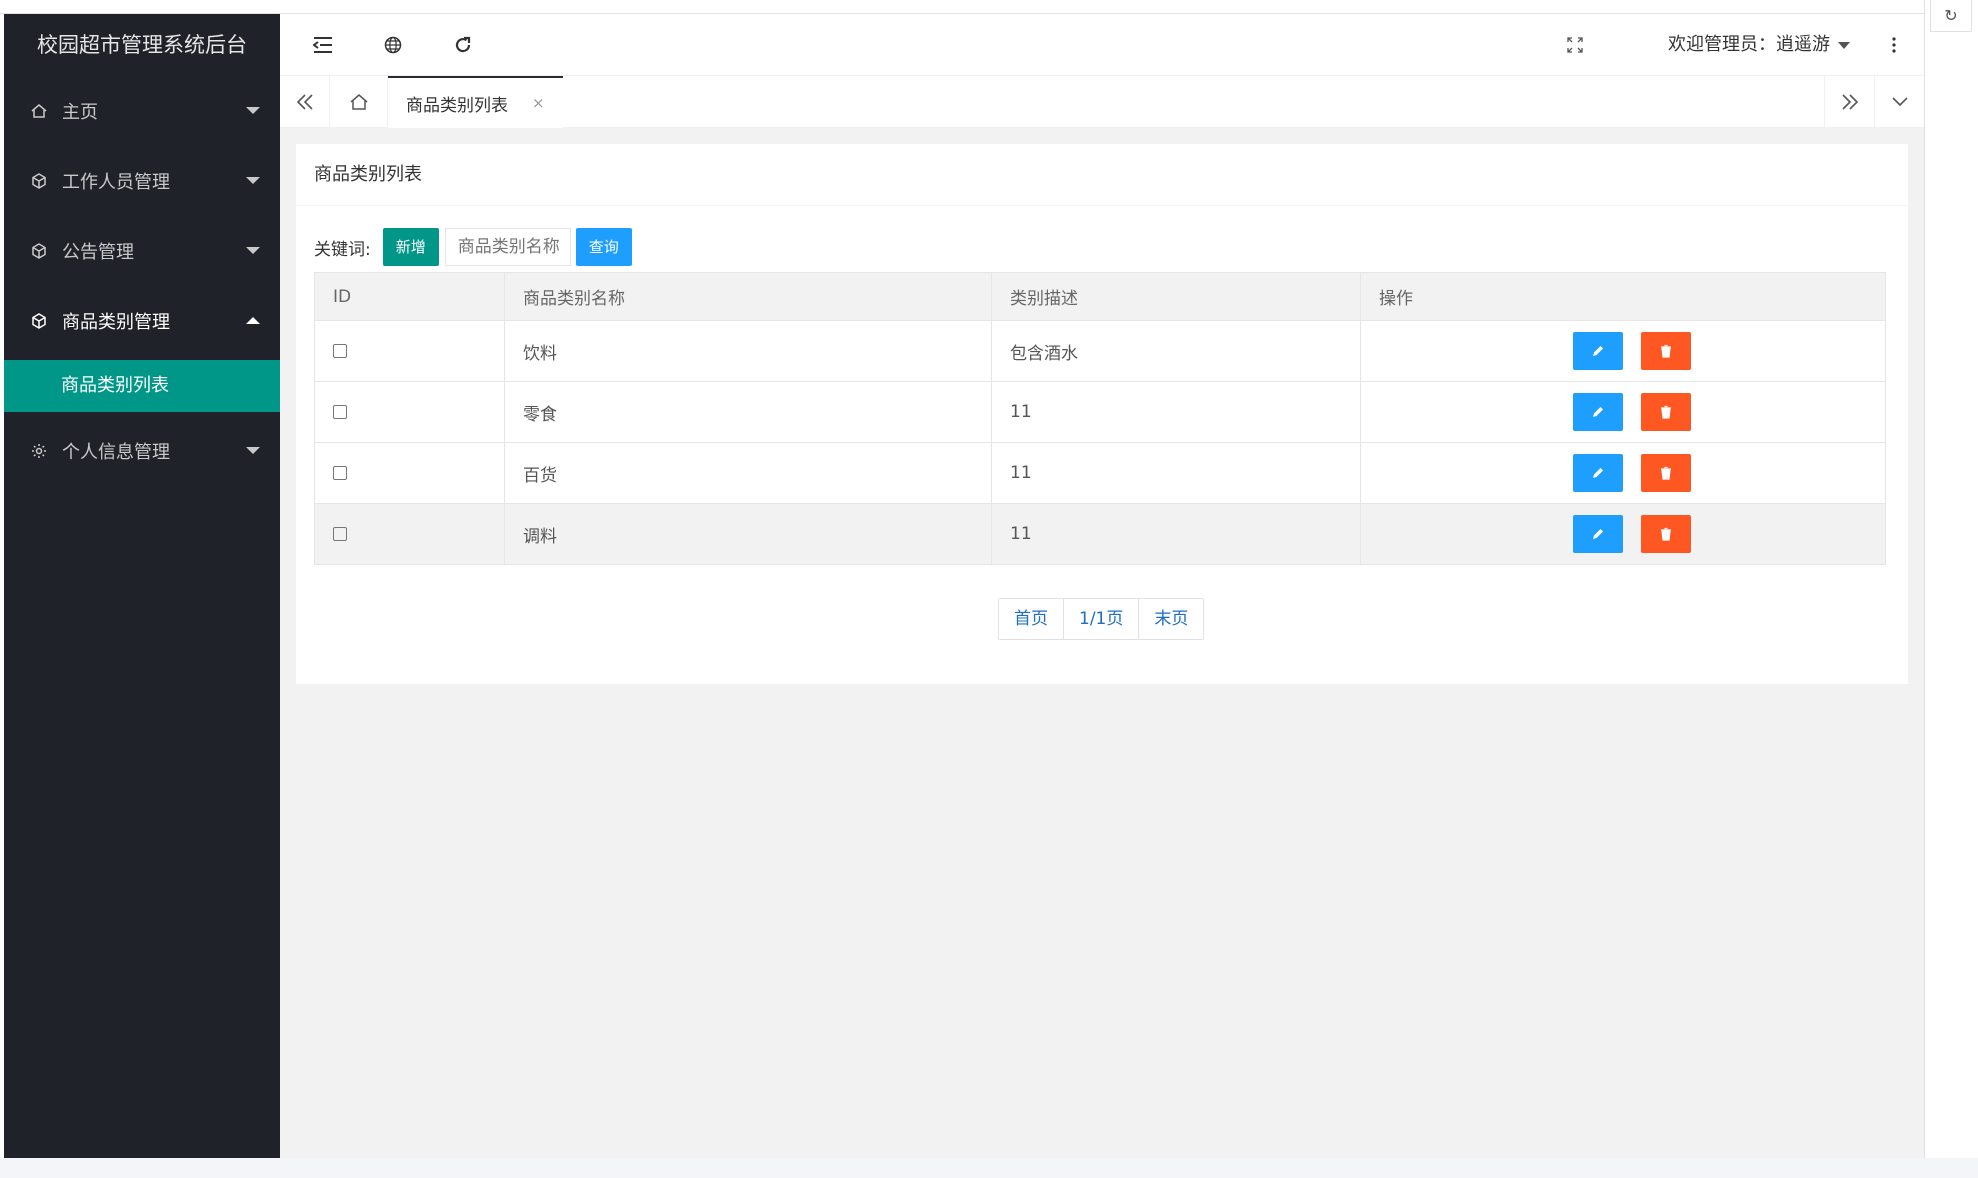 This screenshot has height=1178, width=1978. Describe the element at coordinates (142, 251) in the screenshot. I see `sidebar-item-notice: 公告管理` at that location.